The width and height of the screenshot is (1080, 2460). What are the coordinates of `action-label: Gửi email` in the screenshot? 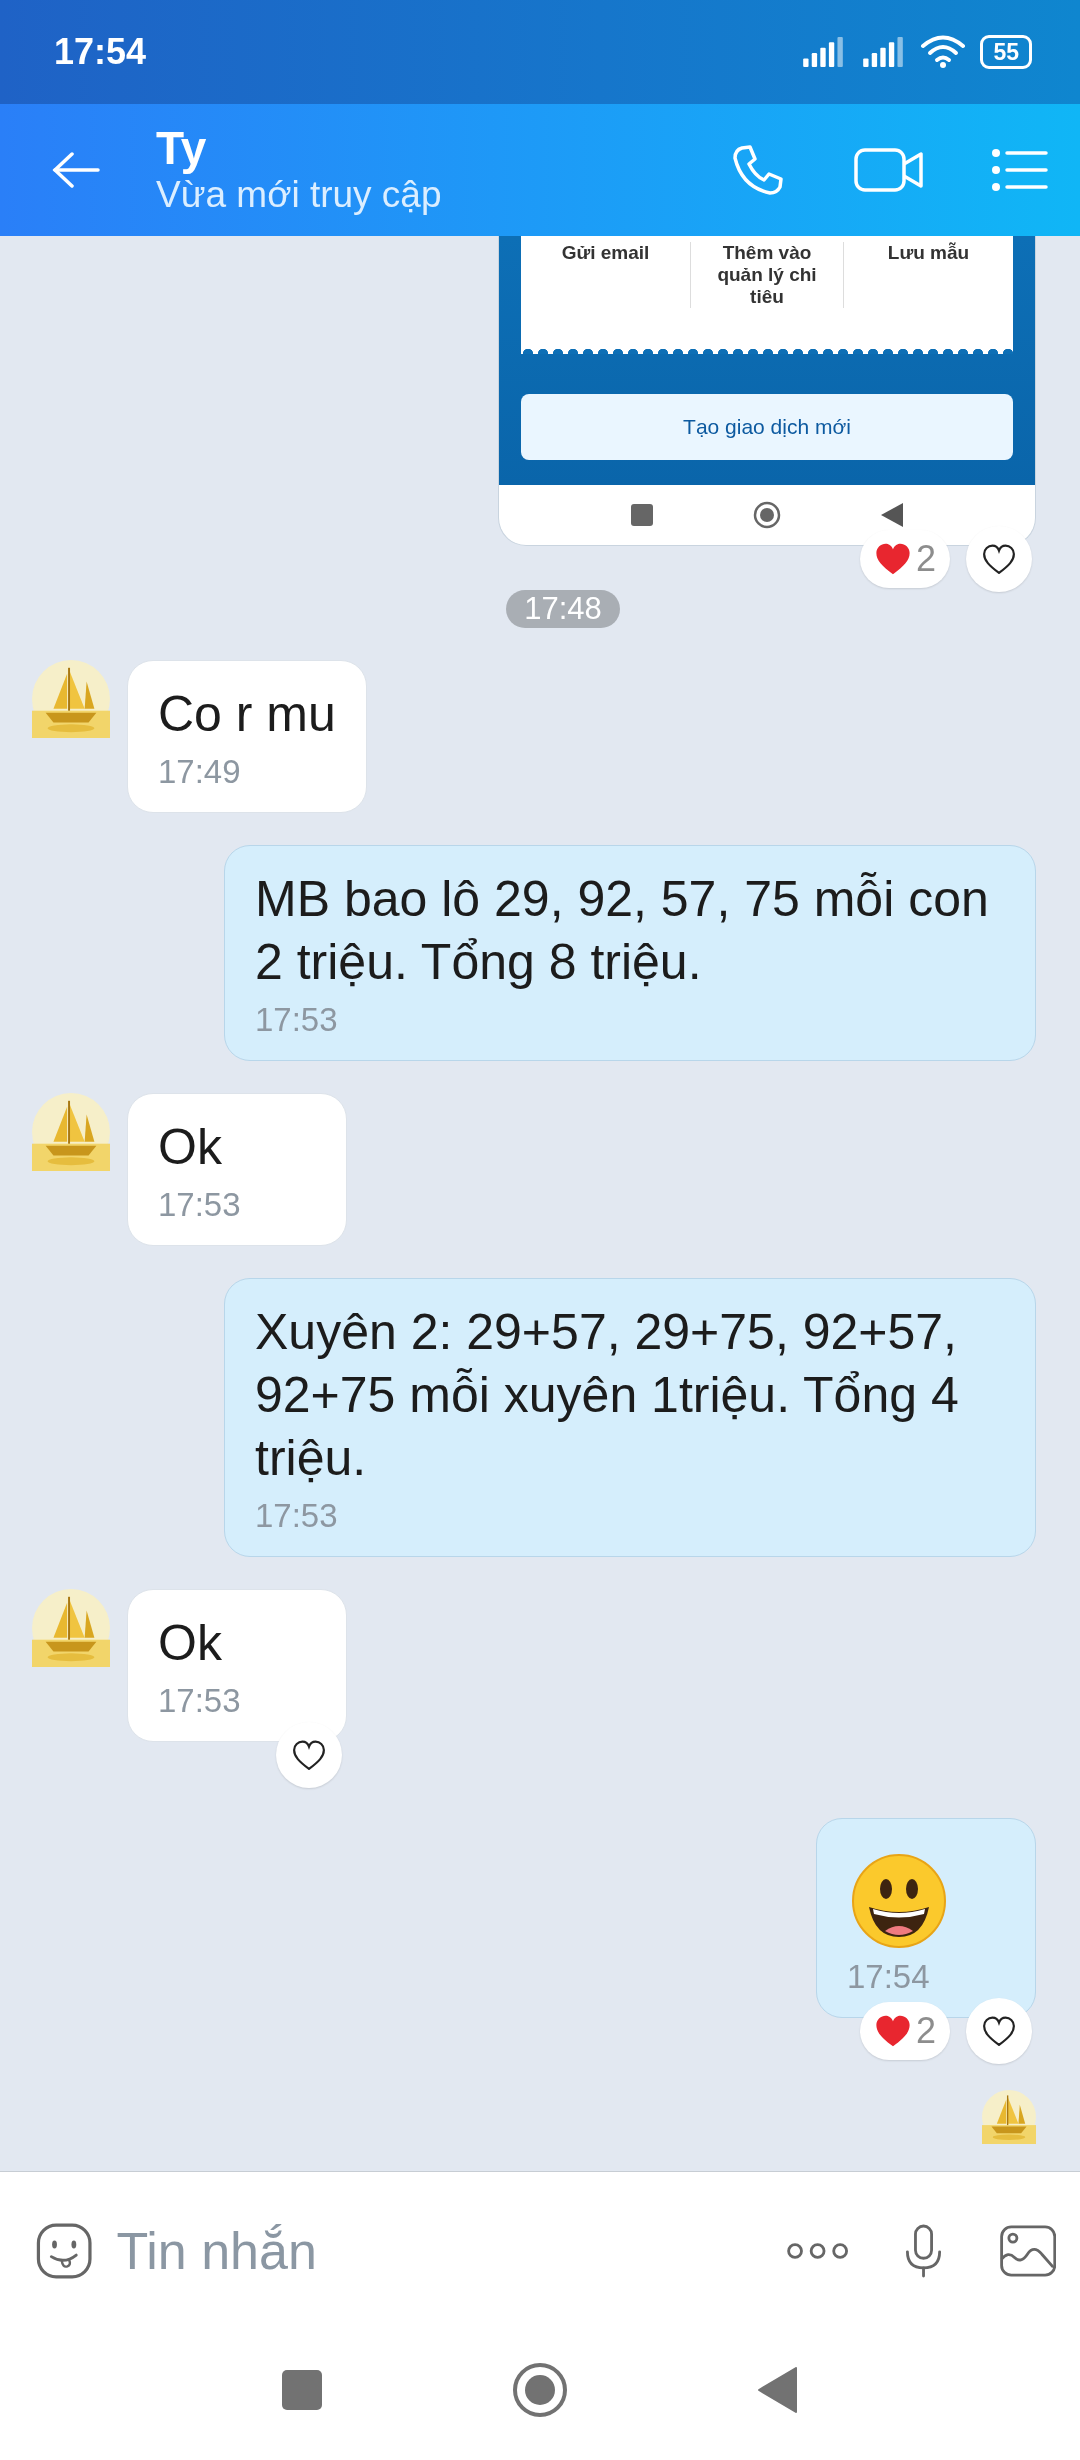 It's located at (605, 253).